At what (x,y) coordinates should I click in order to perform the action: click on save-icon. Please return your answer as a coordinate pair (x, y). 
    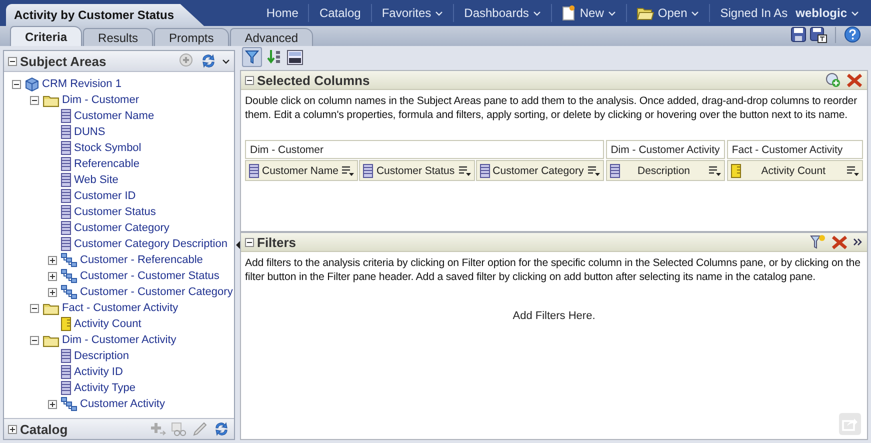
    Looking at the image, I should click on (798, 34).